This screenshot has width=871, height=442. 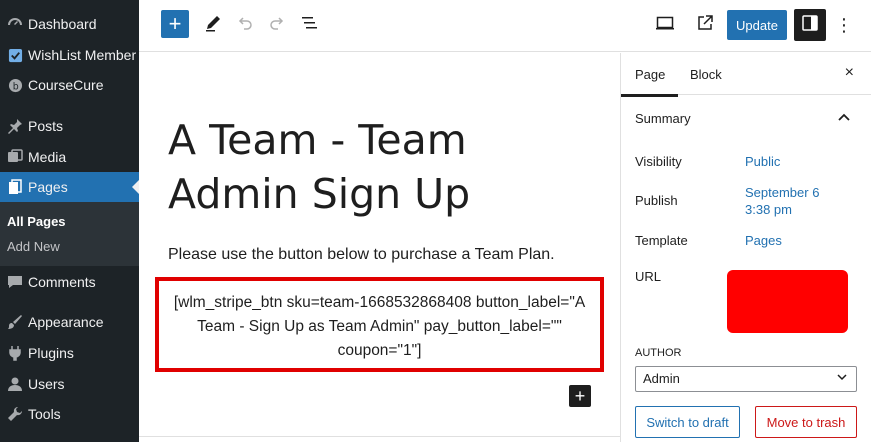 I want to click on menu-label: Plugins, so click(x=51, y=353).